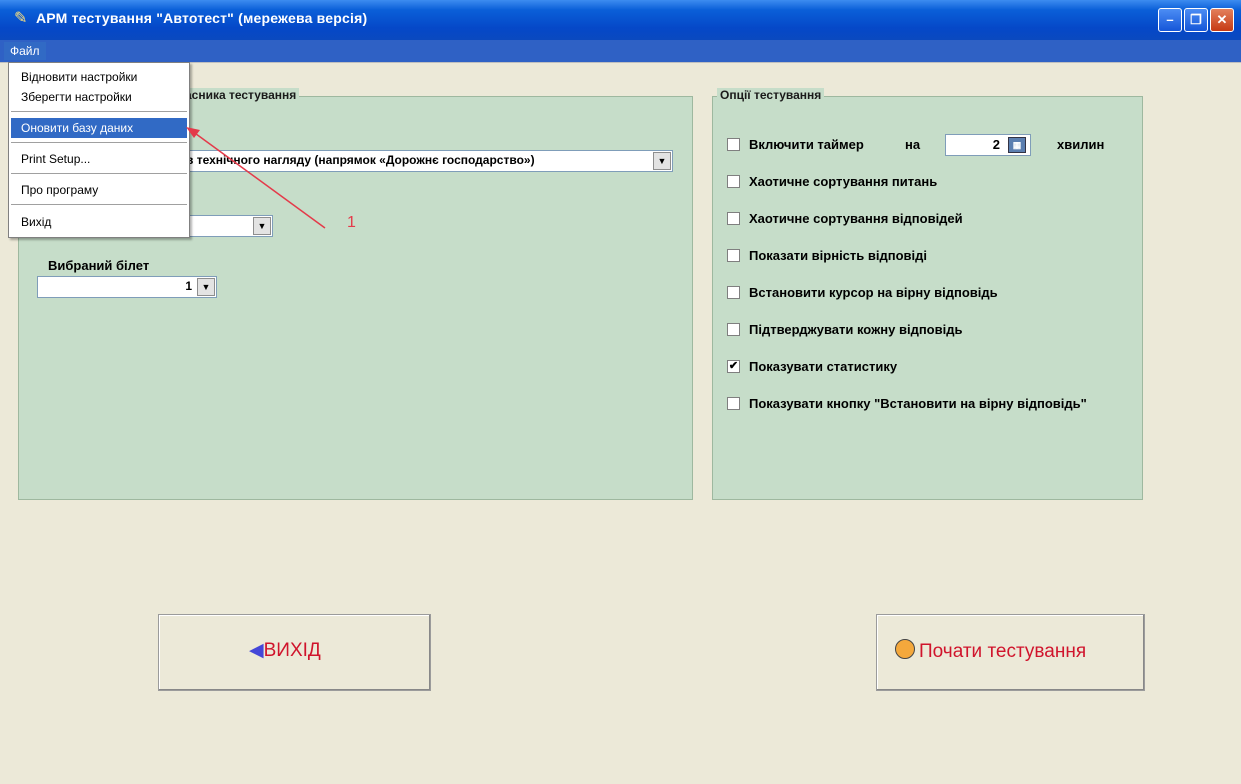  I want to click on annotation-number: 1, so click(351, 222).